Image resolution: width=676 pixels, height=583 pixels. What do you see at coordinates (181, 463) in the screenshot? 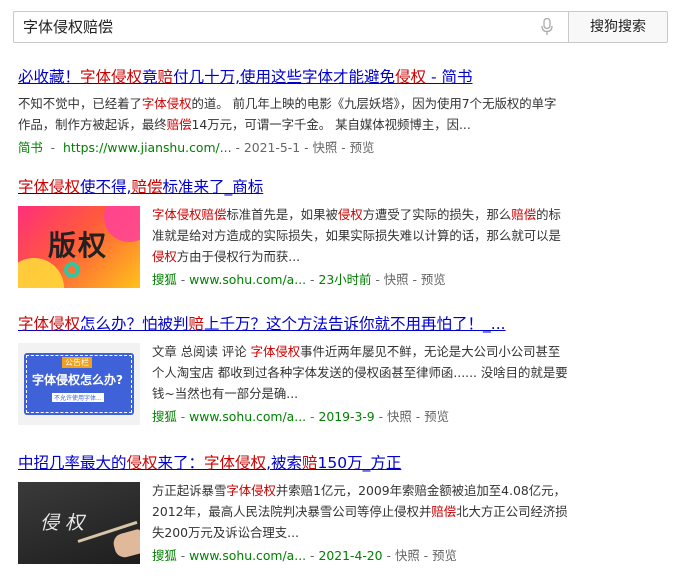
I see `text-segment: 来了：` at bounding box center [181, 463].